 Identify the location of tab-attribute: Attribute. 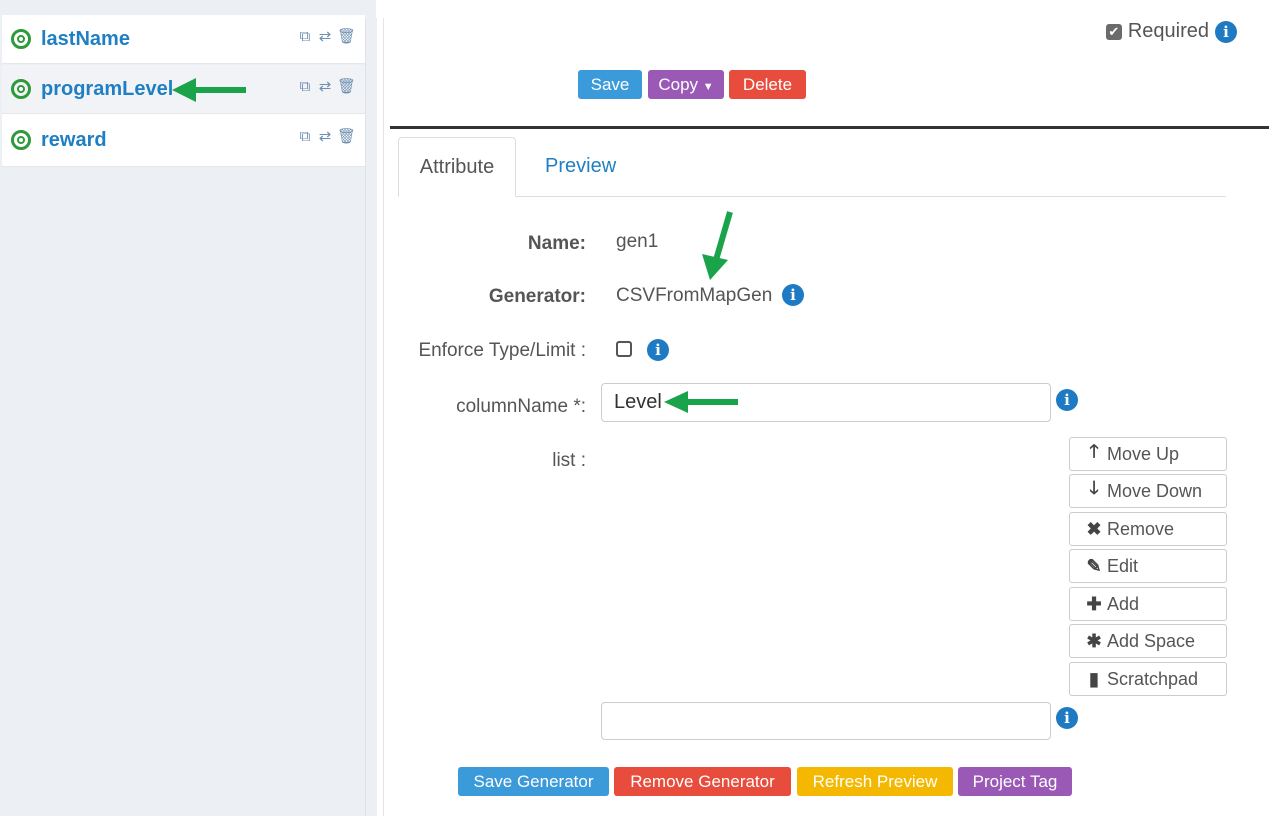
(457, 167).